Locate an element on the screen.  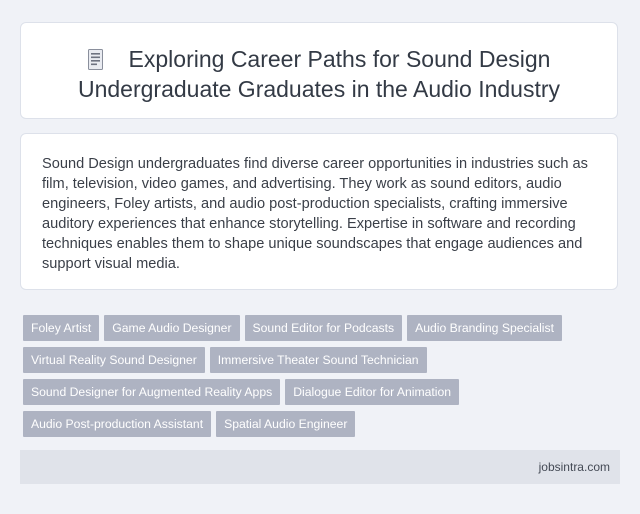
tag-immersive-theater-sound-technician: Immersive Theater Sound Technician is located at coordinates (318, 360).